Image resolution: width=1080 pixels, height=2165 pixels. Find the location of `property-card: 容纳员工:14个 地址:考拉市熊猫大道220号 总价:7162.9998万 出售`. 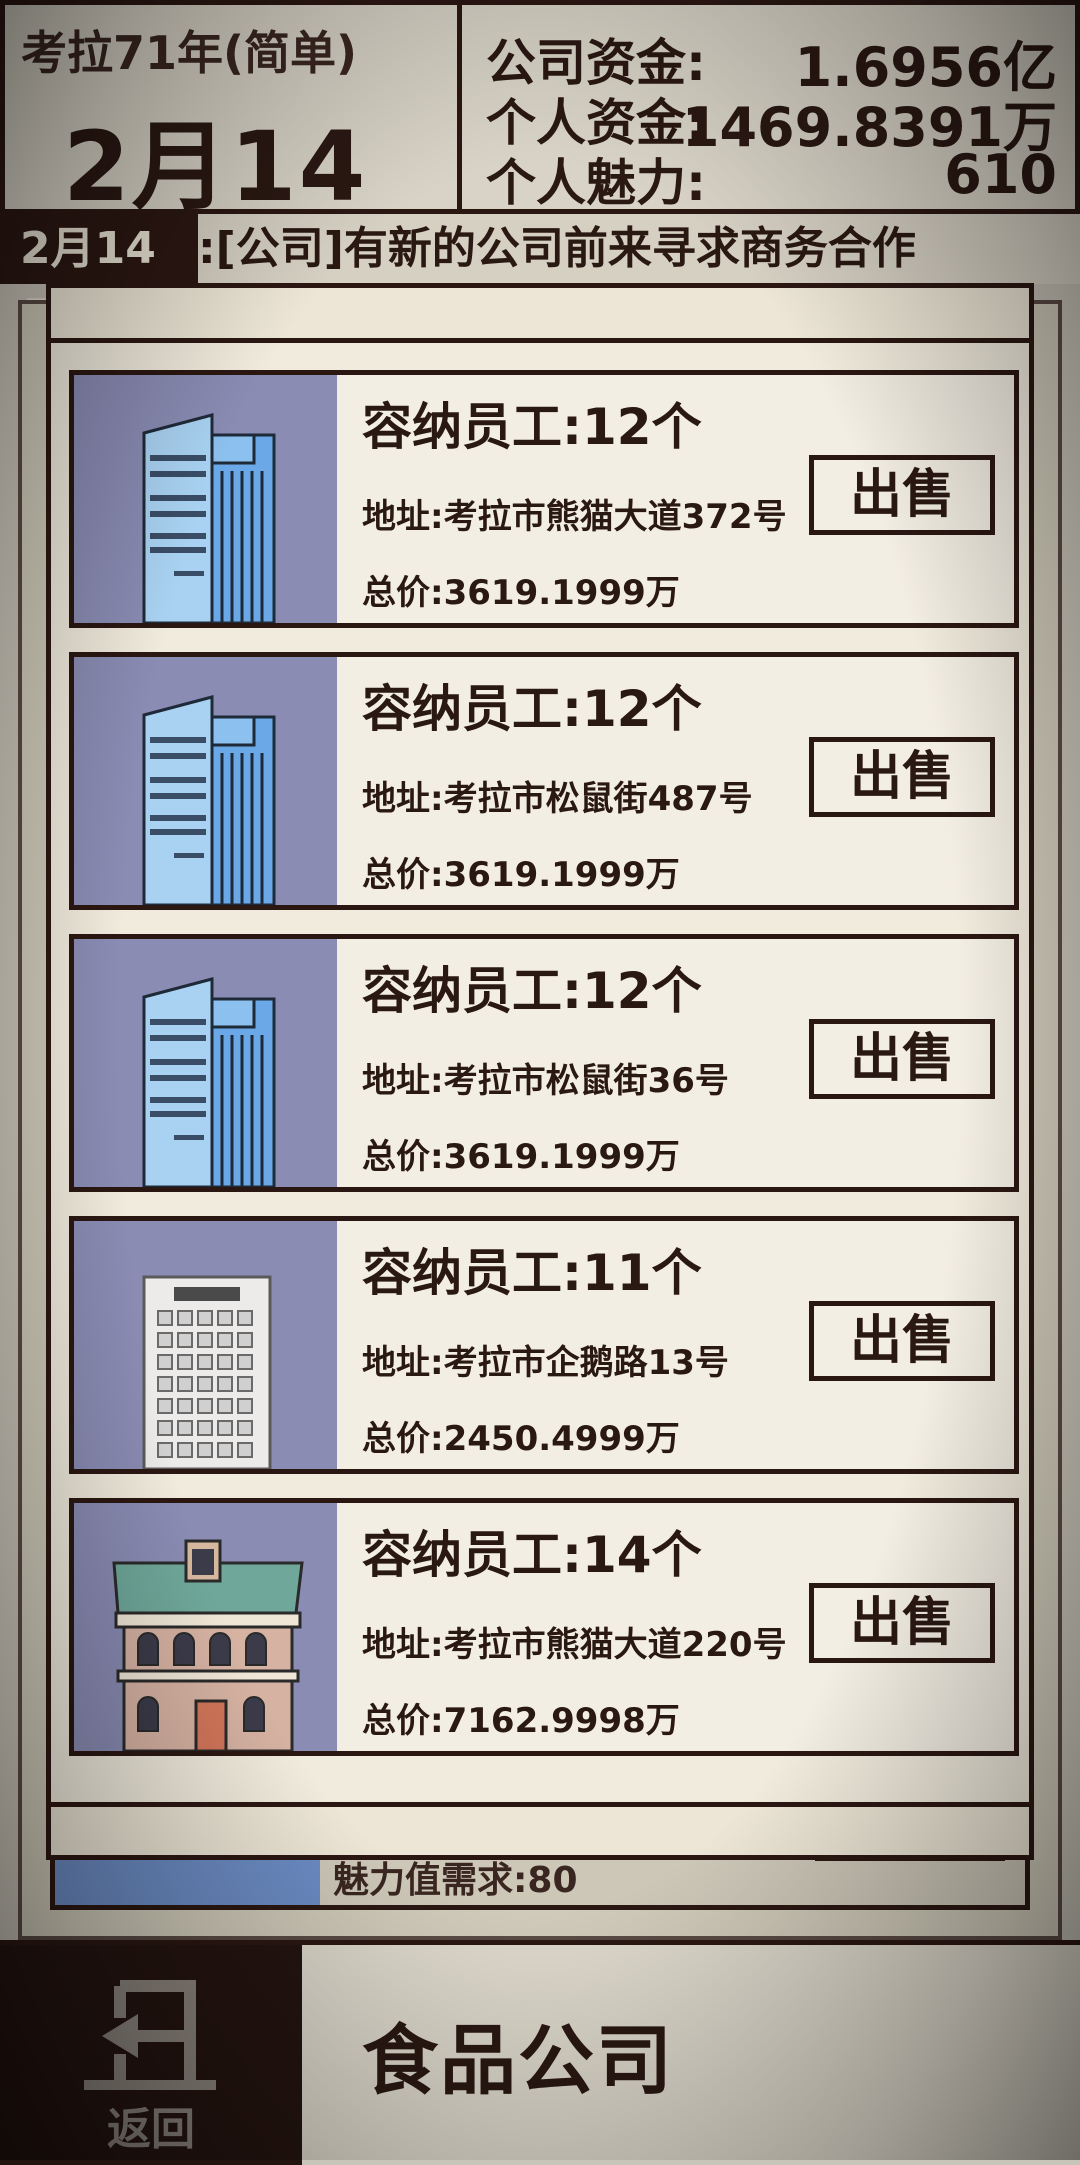

property-card: 容纳员工:14个 地址:考拉市熊猫大道220号 总价:7162.9998万 出售 is located at coordinates (544, 1627).